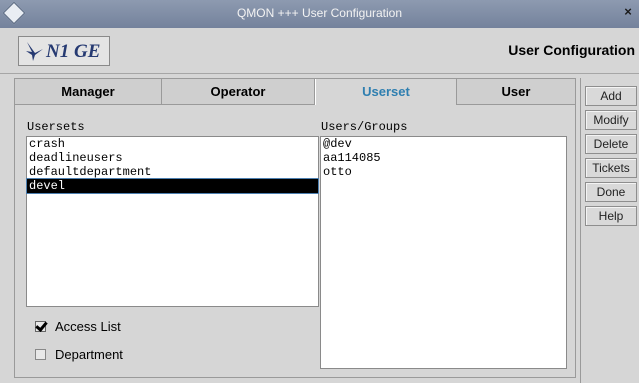 This screenshot has width=639, height=383. What do you see at coordinates (443, 172) in the screenshot?
I see `list-item: otto` at bounding box center [443, 172].